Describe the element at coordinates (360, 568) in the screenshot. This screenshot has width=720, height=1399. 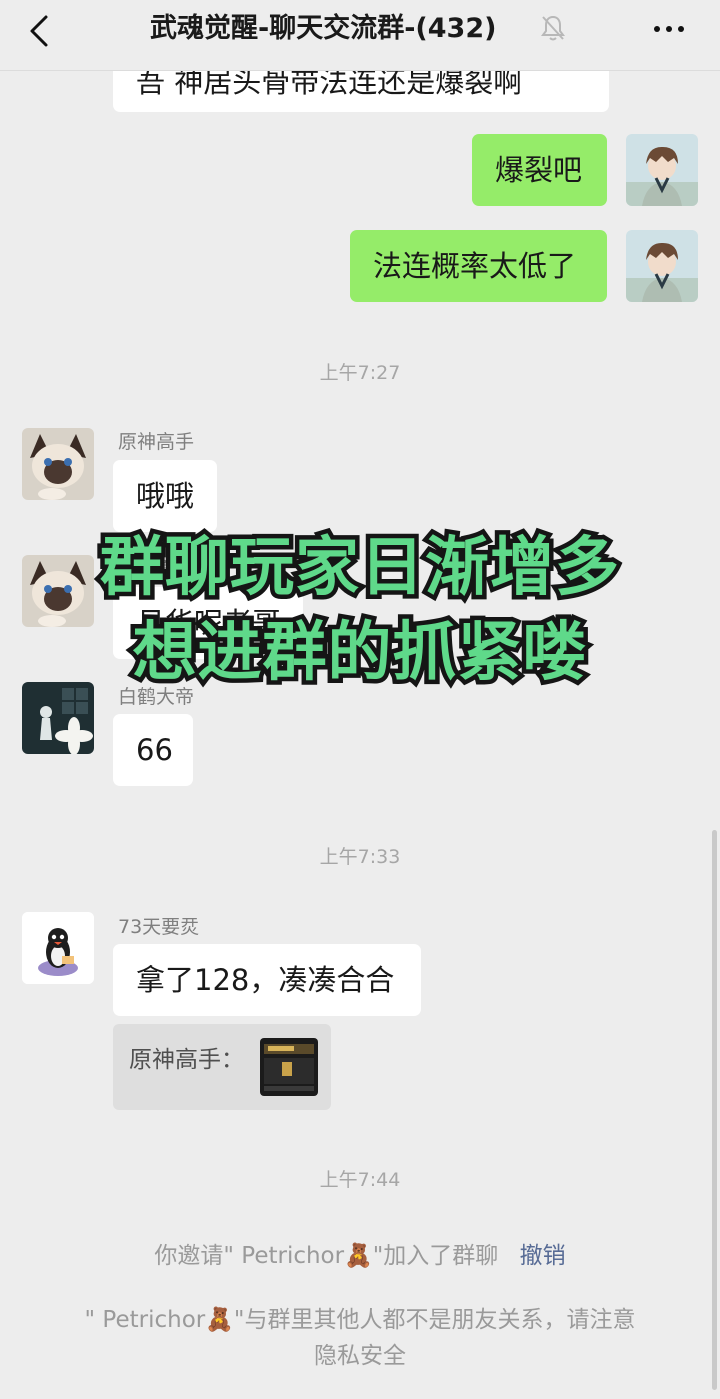
I see `promo-caption-line-1: 群聊玩家日渐增多` at that location.